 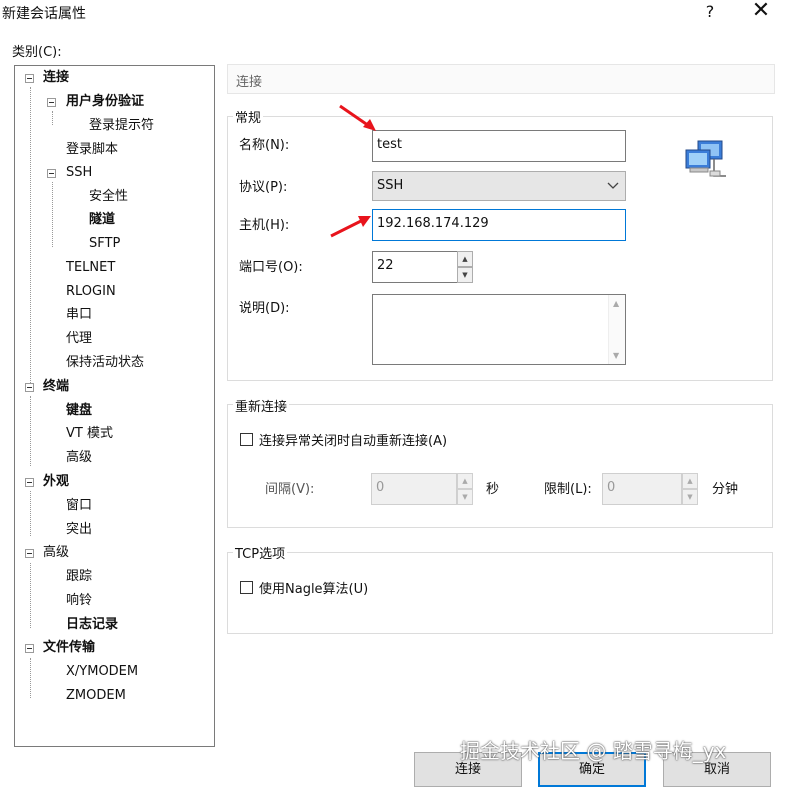 I want to click on close-button: ✕, so click(x=761, y=12).